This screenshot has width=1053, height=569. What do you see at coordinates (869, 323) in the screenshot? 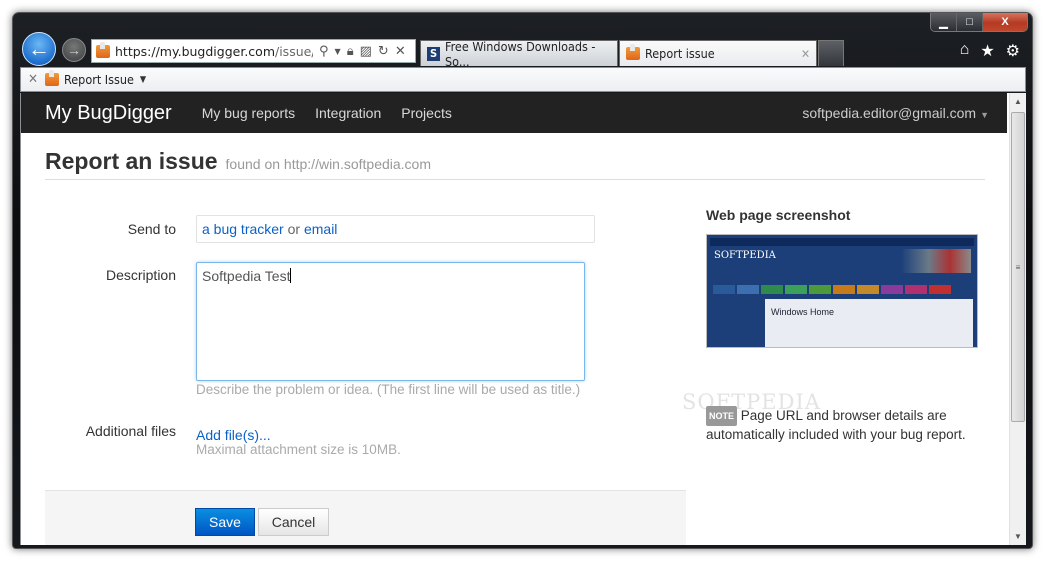
I see `thumb-body: Windows Home` at bounding box center [869, 323].